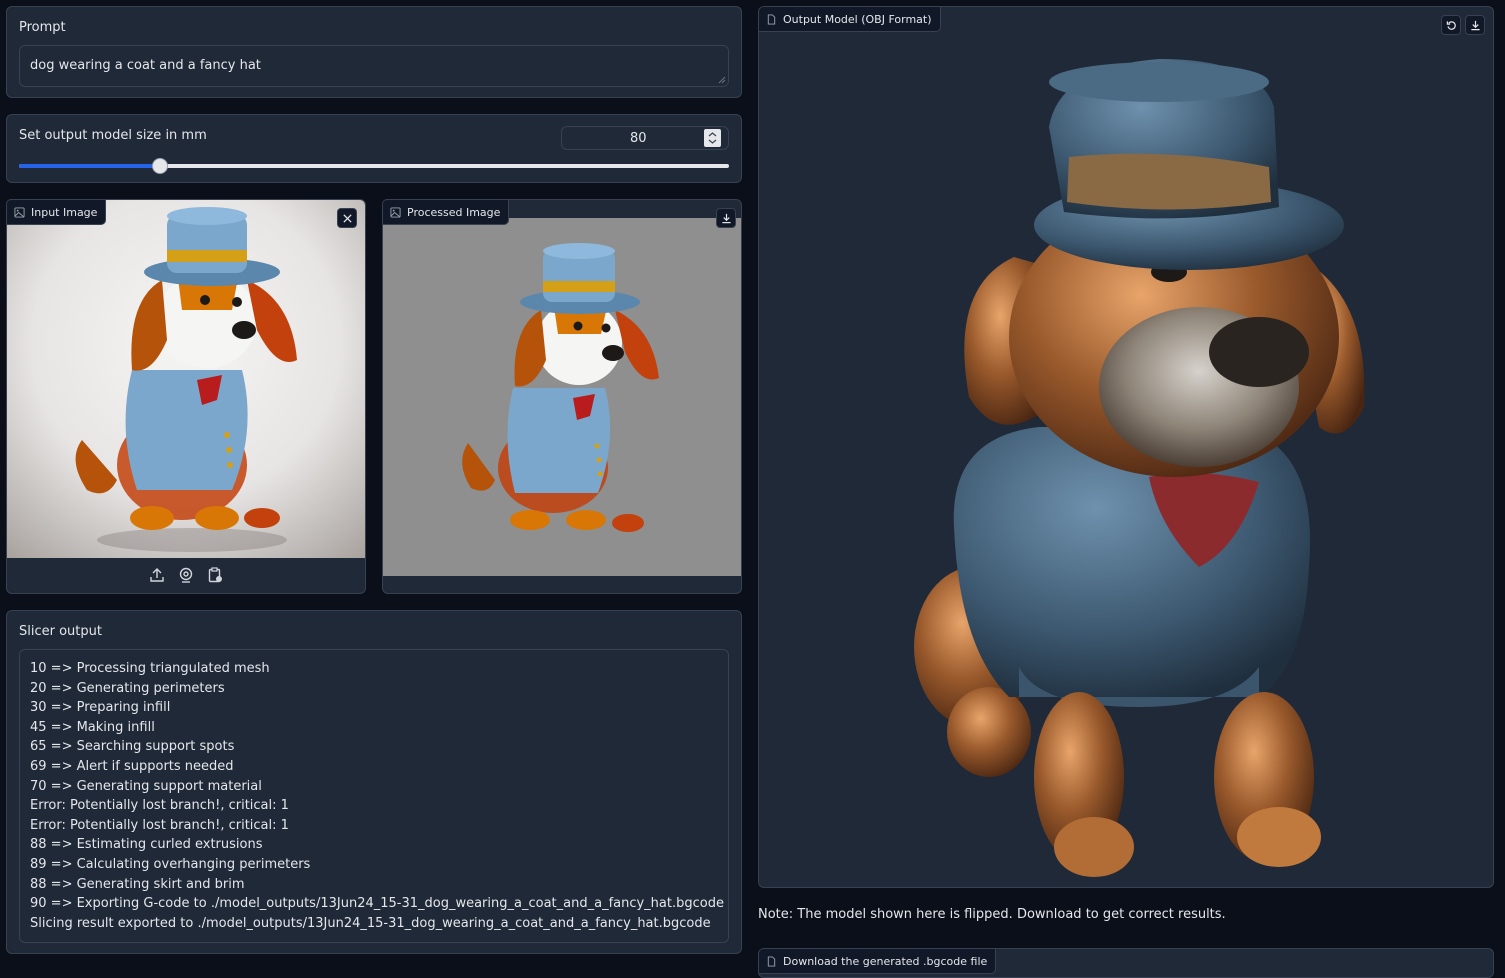  I want to click on input-image-tag: Input Image, so click(56, 212).